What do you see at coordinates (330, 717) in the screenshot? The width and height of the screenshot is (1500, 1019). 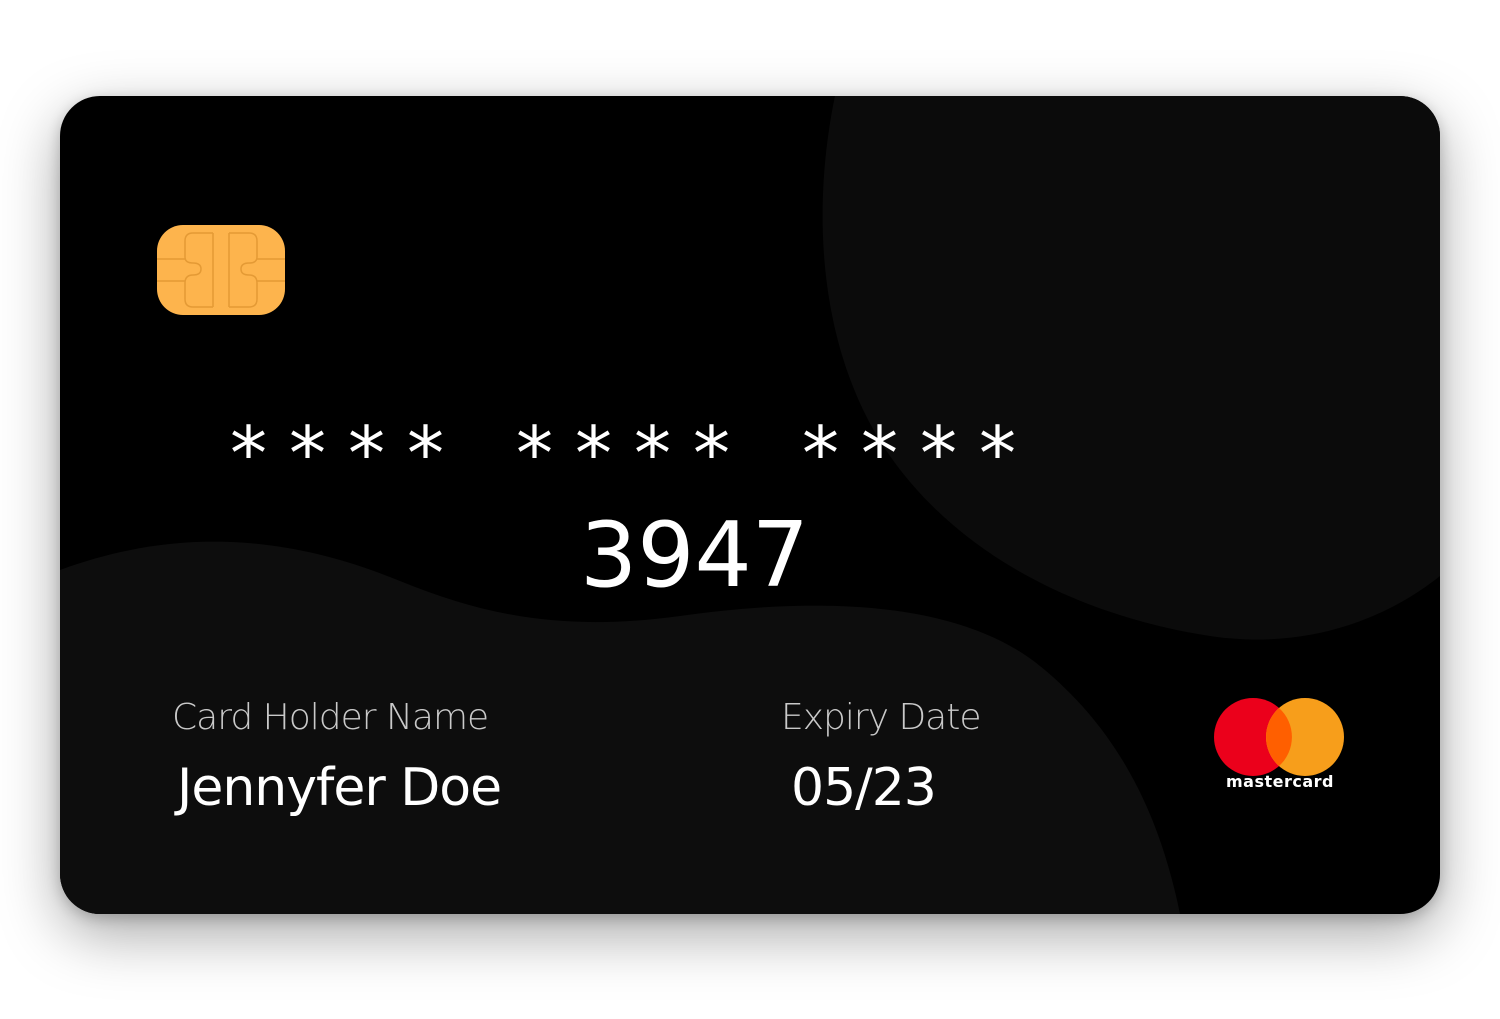 I see `card-holder-label: Card Holder Name` at bounding box center [330, 717].